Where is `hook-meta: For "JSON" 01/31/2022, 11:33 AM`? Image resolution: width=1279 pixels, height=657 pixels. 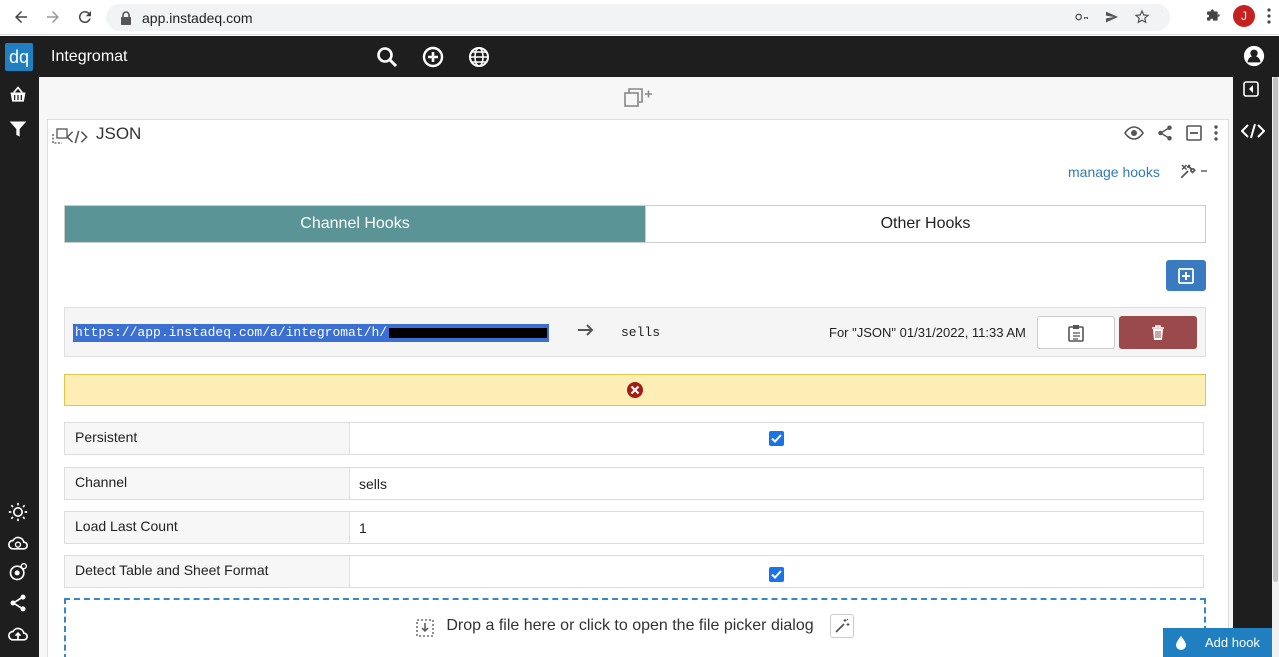 hook-meta: For "JSON" 01/31/2022, 11:33 AM is located at coordinates (927, 332).